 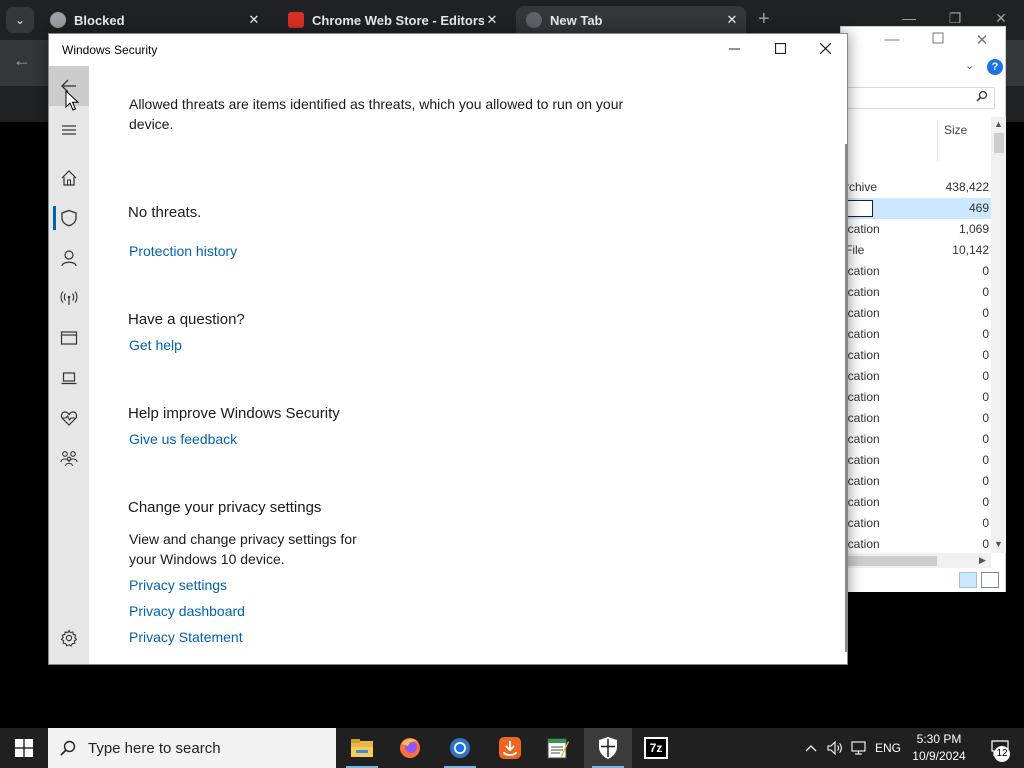 What do you see at coordinates (995, 67) in the screenshot?
I see `help-icon: ?` at bounding box center [995, 67].